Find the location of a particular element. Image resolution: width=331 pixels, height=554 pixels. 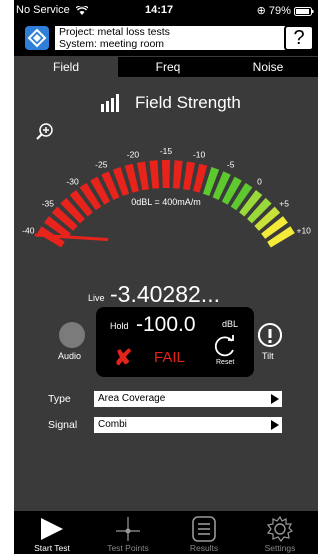

gauge-reference: 0dBL = 400mA/m is located at coordinates (166, 202).